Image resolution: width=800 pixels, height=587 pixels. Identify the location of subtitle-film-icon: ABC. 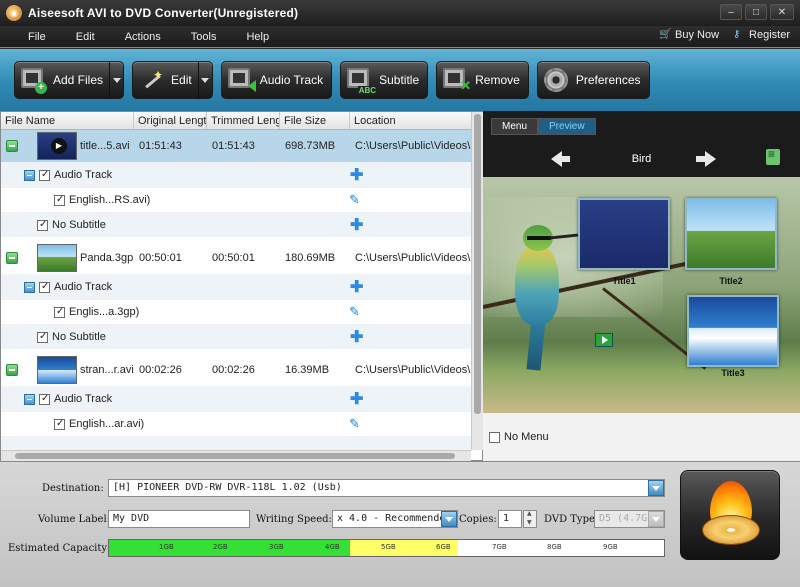
(362, 81).